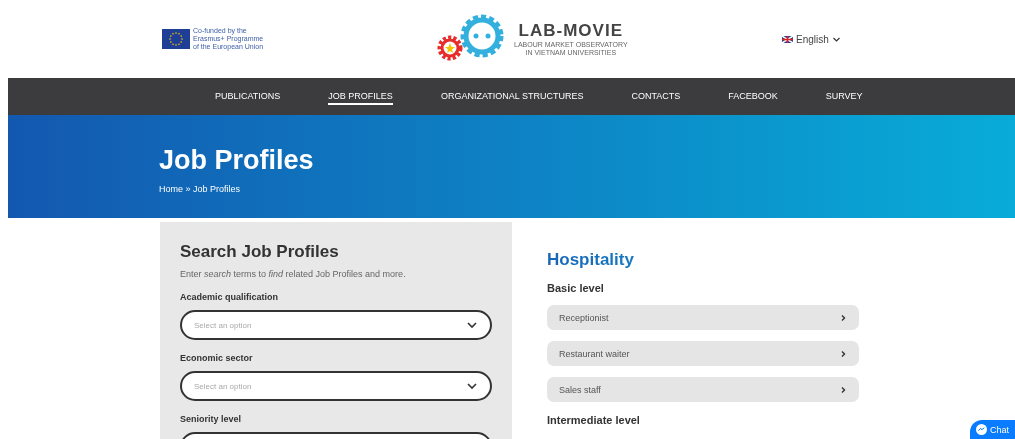 The height and width of the screenshot is (439, 1015). I want to click on nav-link: ORGANIZATIONAL STRUCTURES, so click(512, 96).